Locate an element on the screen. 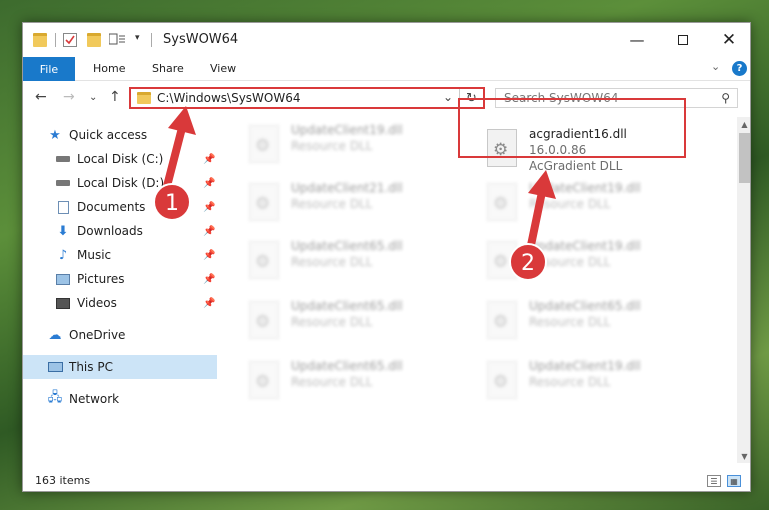 The width and height of the screenshot is (769, 510). chevron-down-icon: ⌄ is located at coordinates (448, 97).